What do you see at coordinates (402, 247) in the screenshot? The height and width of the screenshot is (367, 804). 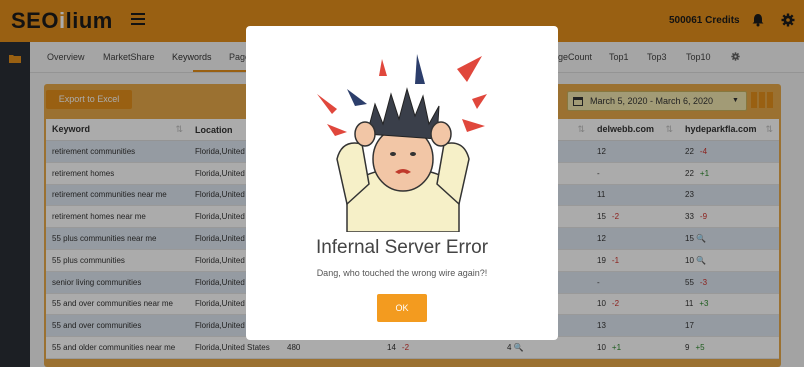 I see `modal-title: Infernal Server Error` at bounding box center [402, 247].